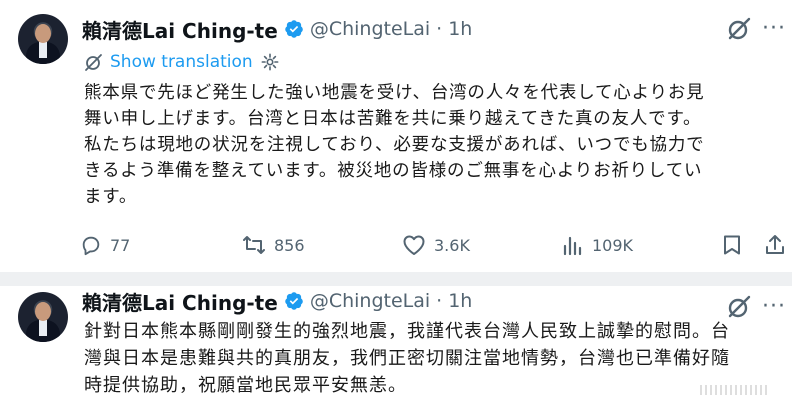 This screenshot has width=792, height=411. Describe the element at coordinates (289, 245) in the screenshot. I see `repost-count: 856` at that location.